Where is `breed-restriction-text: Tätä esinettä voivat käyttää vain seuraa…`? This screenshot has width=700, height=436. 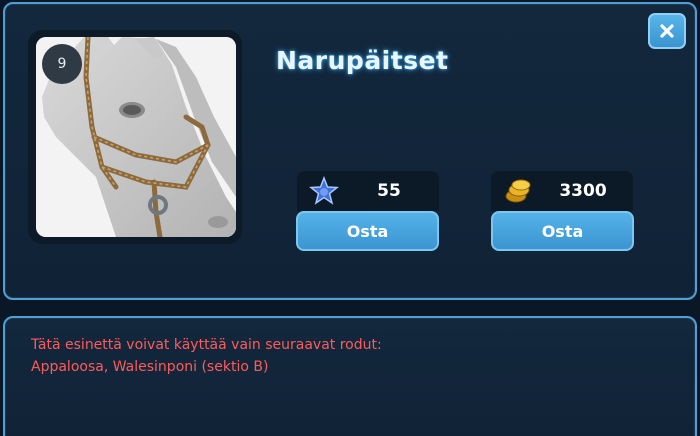 breed-restriction-text: Tätä esinettä voivat käyttää vain seuraa… is located at coordinates (351, 356).